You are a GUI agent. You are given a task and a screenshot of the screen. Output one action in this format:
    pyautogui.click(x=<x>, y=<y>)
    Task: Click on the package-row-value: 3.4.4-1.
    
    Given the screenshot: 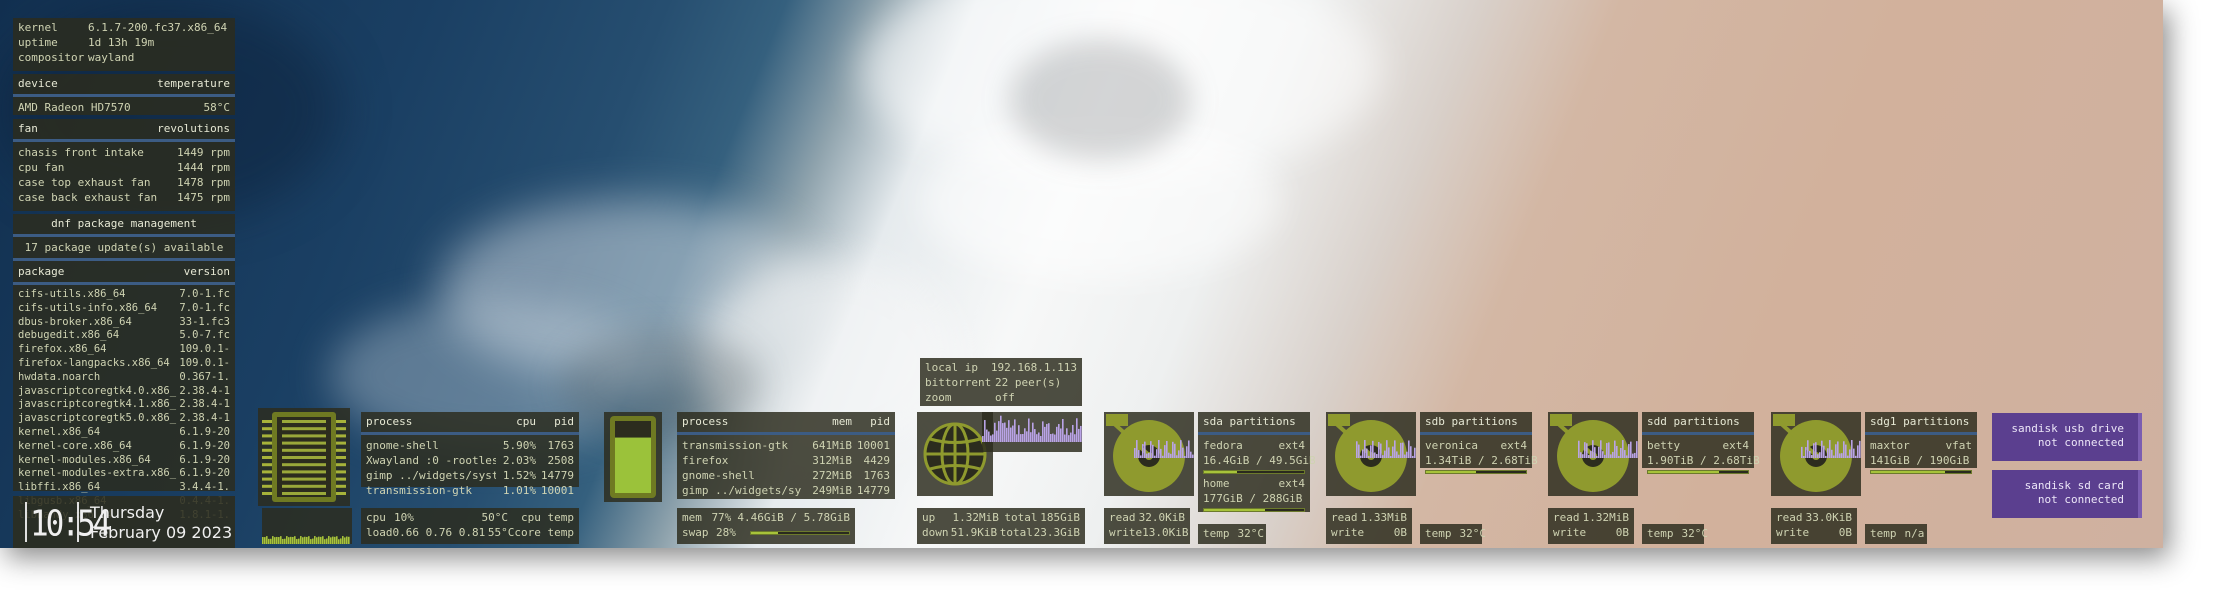 What is the action you would take?
    pyautogui.click(x=204, y=487)
    